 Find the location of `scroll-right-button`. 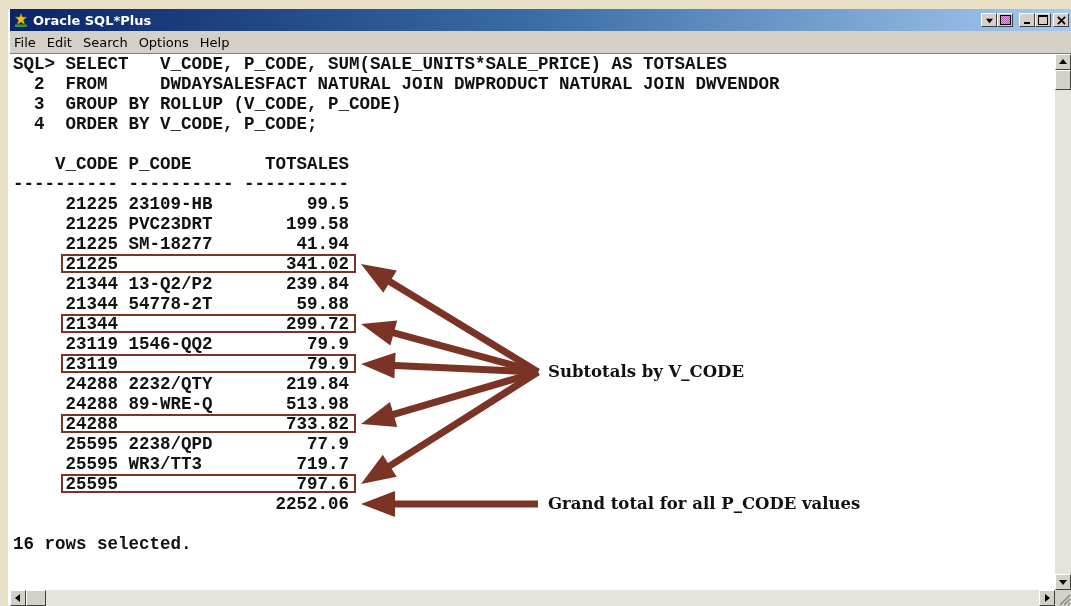

scroll-right-button is located at coordinates (1047, 598).